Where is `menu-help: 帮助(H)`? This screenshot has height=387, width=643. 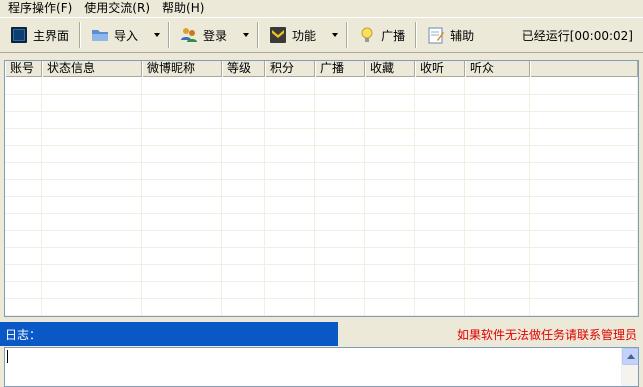 menu-help: 帮助(H) is located at coordinates (183, 8).